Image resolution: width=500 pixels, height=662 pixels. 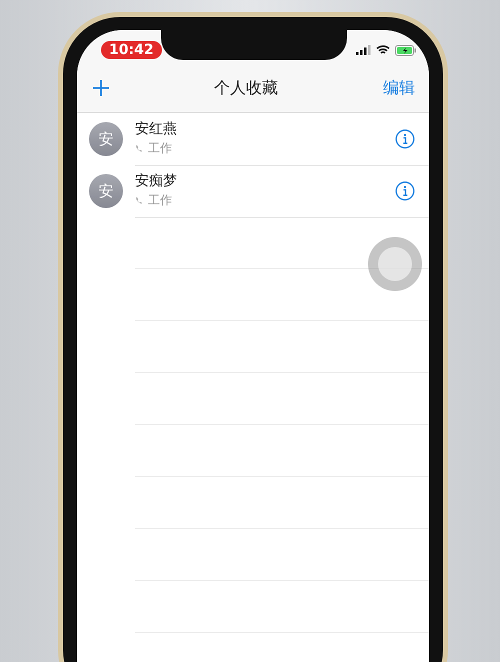 I want to click on contact-name: 安红燕, so click(x=156, y=129).